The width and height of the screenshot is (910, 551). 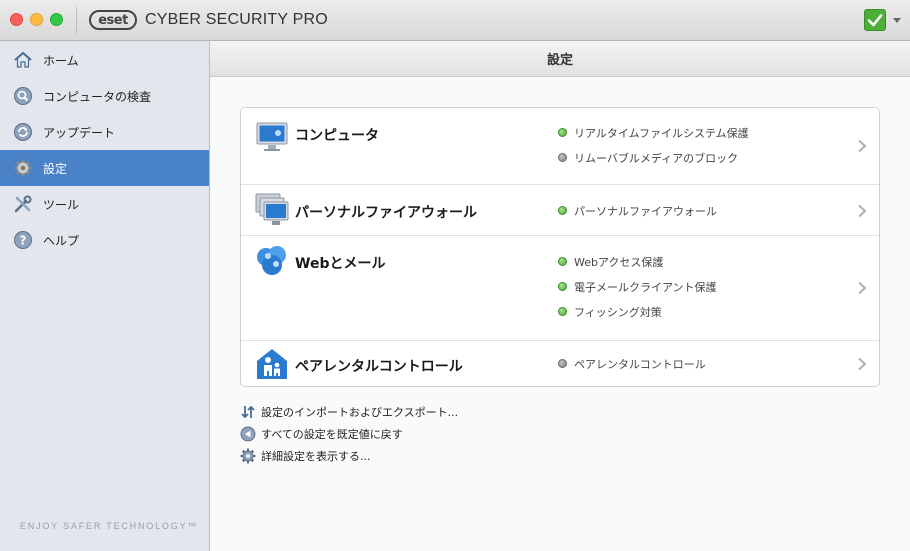 I want to click on status-row: フィッシング対策, so click(x=637, y=311).